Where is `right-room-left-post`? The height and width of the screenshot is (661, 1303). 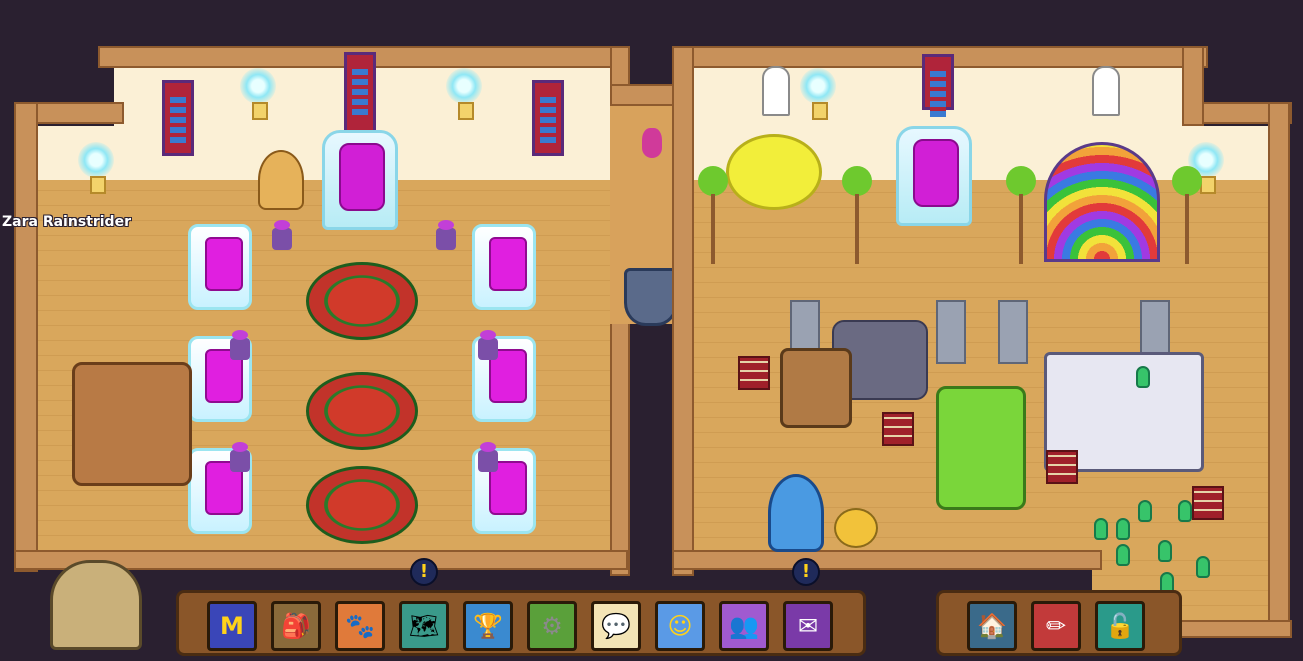
right-room-left-post is located at coordinates (683, 311).